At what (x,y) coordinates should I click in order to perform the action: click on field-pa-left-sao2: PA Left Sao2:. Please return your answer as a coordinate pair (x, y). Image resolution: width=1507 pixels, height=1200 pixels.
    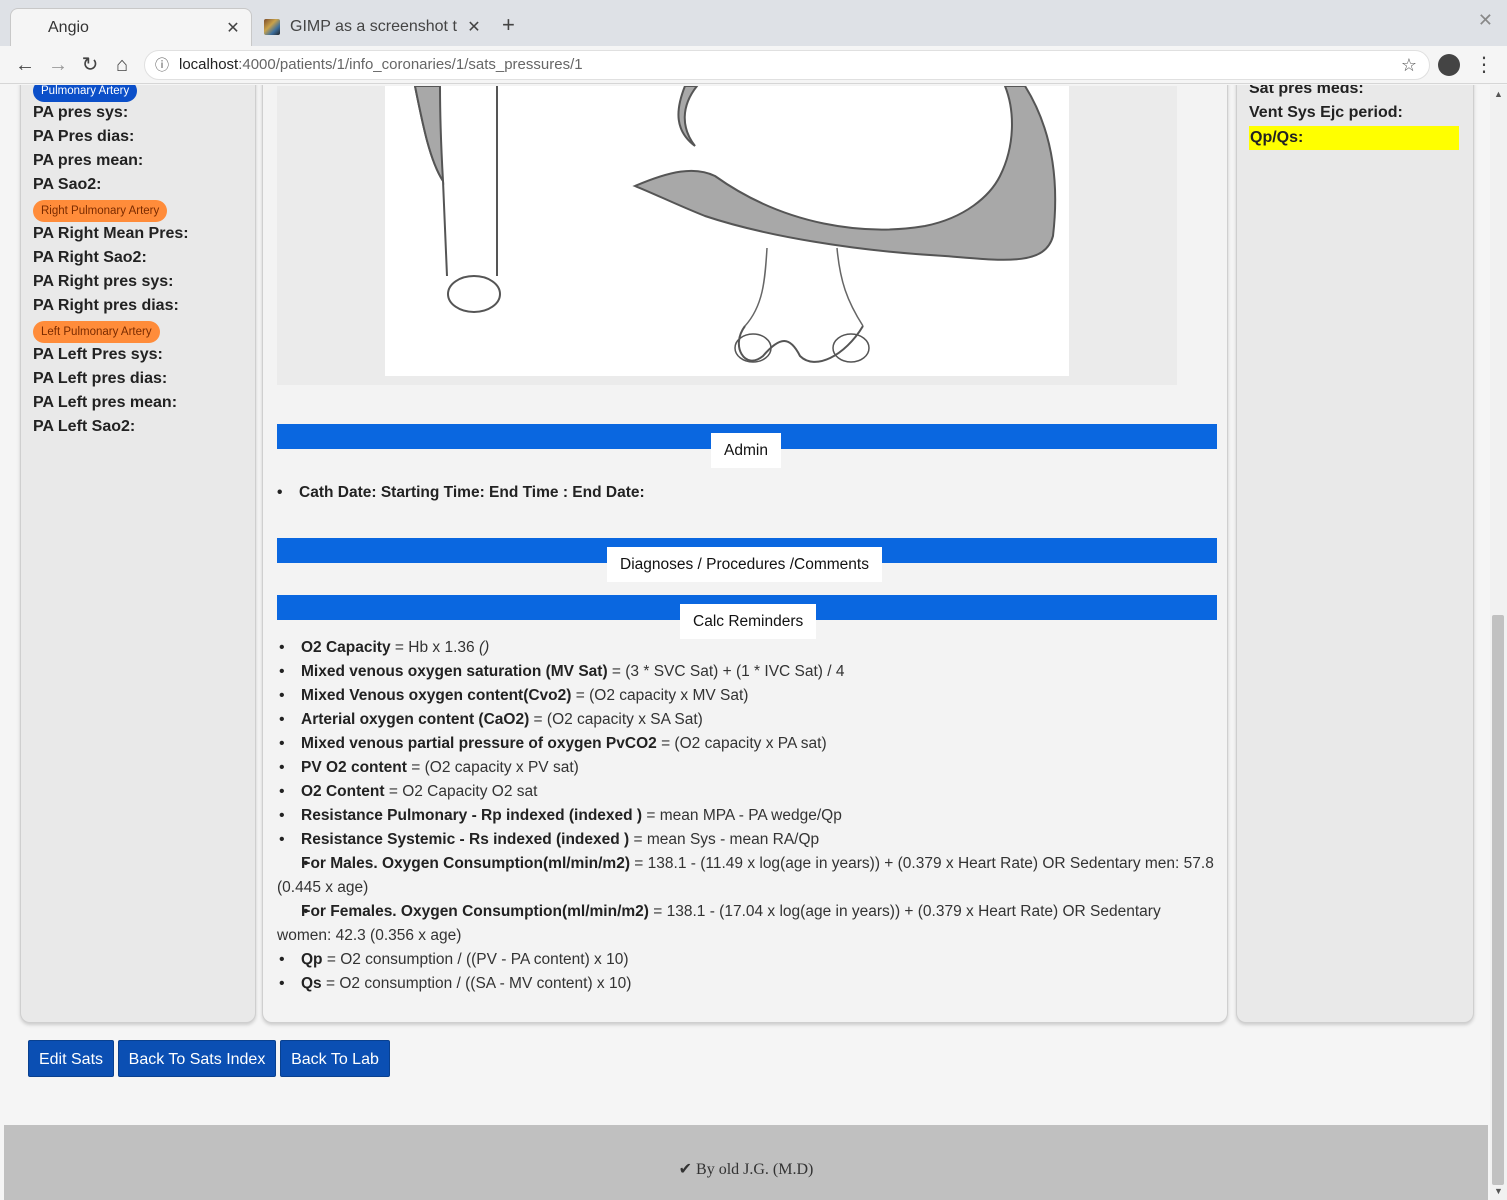
    Looking at the image, I should click on (84, 426).